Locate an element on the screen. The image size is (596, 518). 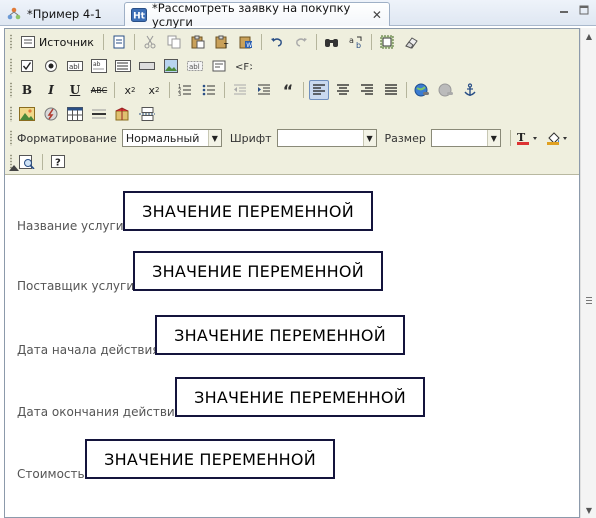
help-icon: ? is located at coordinates (58, 162).